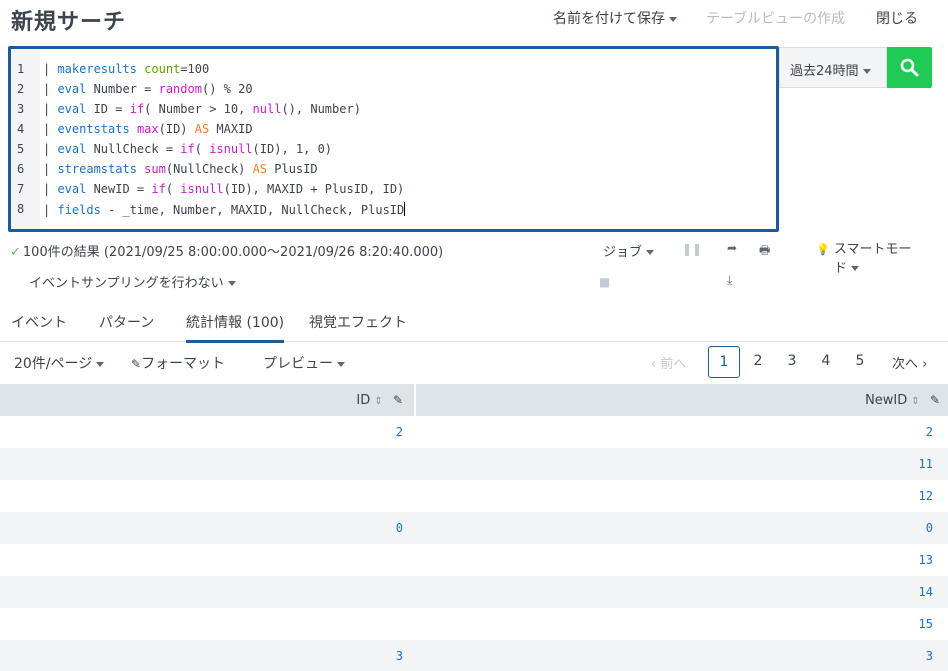 The width and height of the screenshot is (948, 671). Describe the element at coordinates (926, 560) in the screenshot. I see `cell-newid: 13` at that location.